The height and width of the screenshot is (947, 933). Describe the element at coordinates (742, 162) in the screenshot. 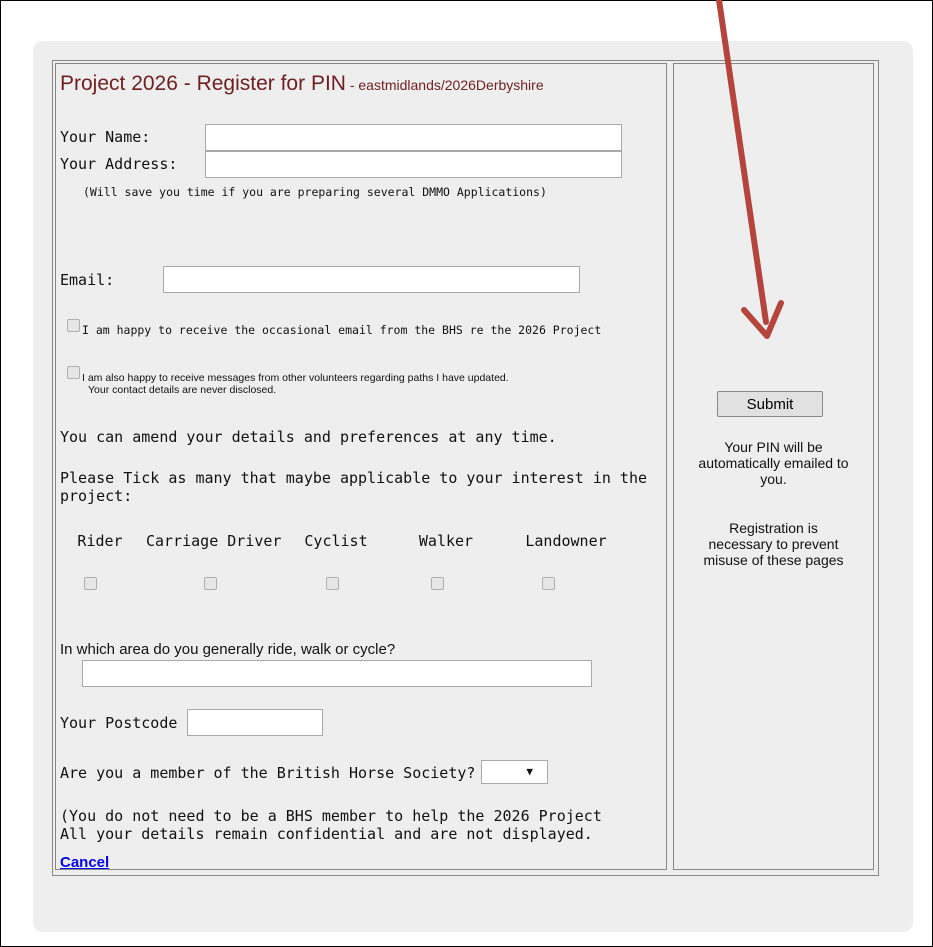

I see `arrow-shaft` at that location.